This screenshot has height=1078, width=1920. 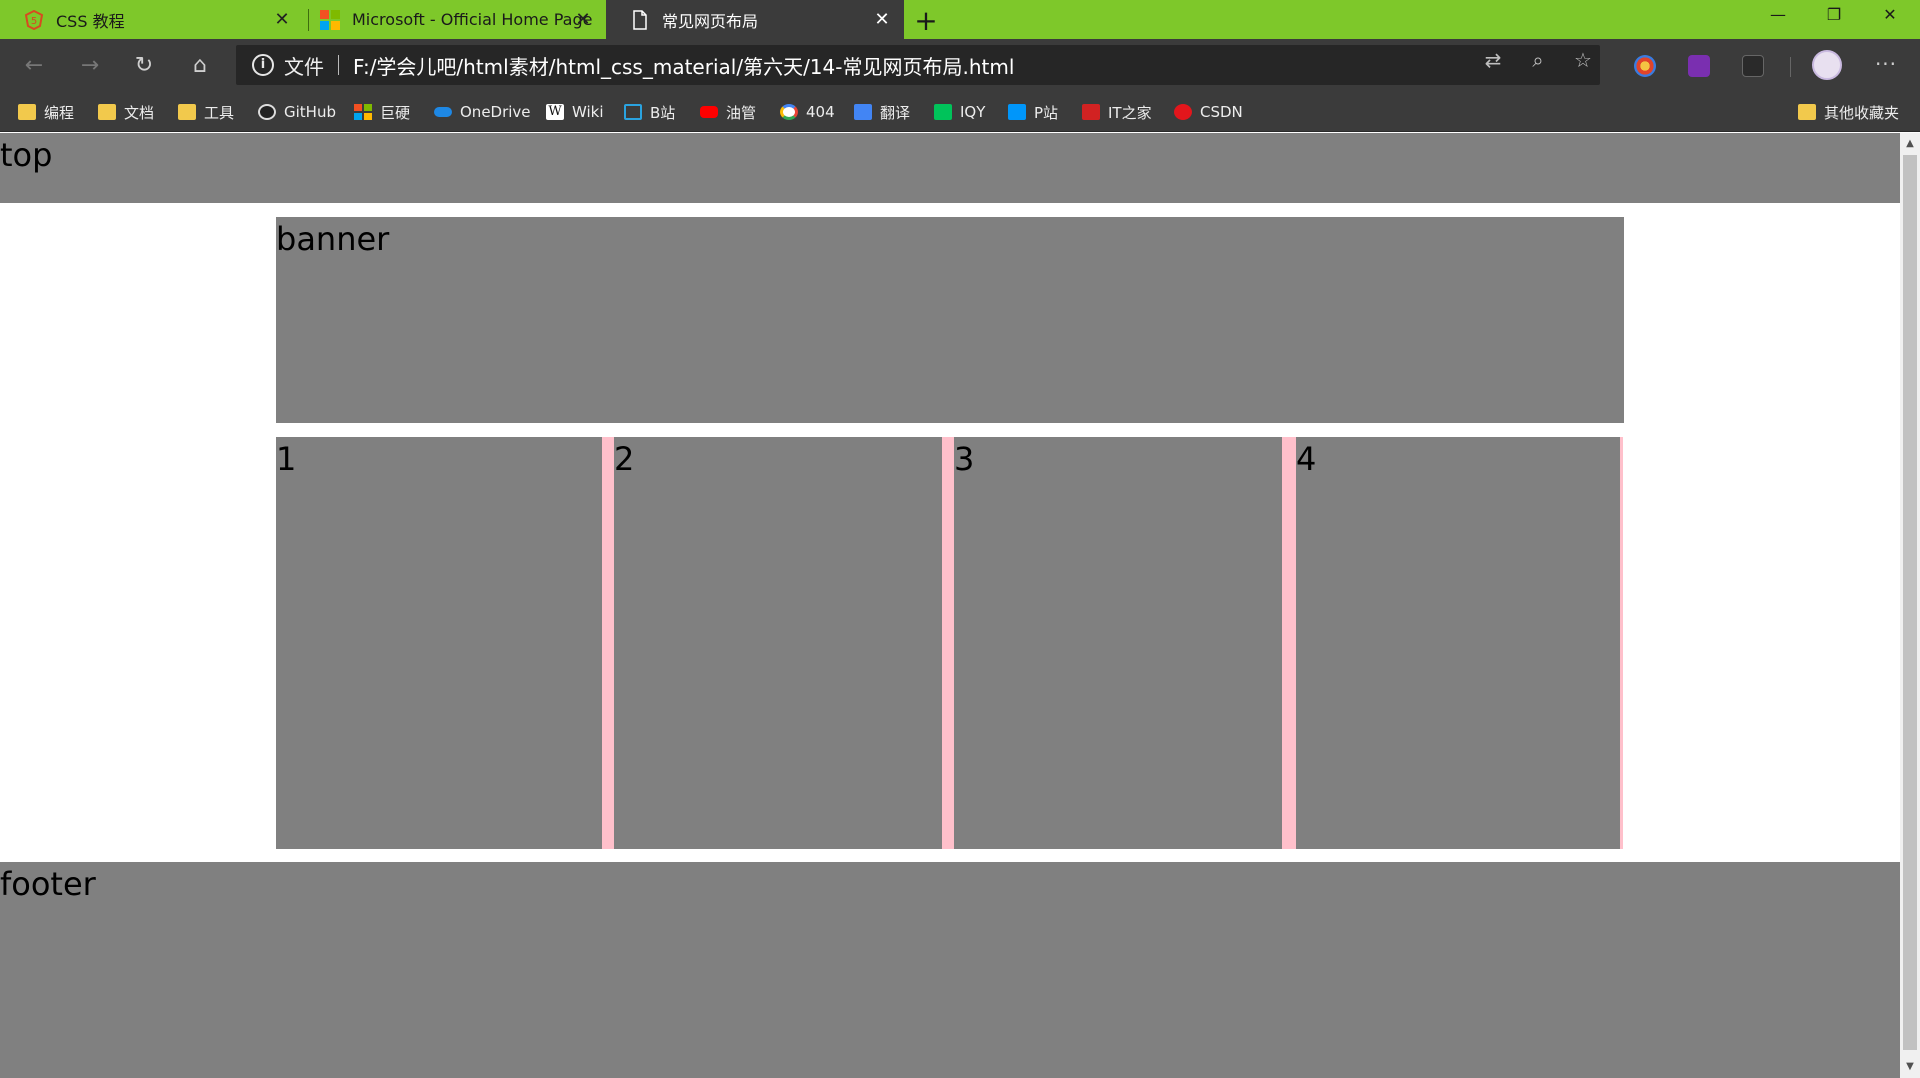 What do you see at coordinates (1118, 643) in the screenshot?
I see `column-box-3: 3` at bounding box center [1118, 643].